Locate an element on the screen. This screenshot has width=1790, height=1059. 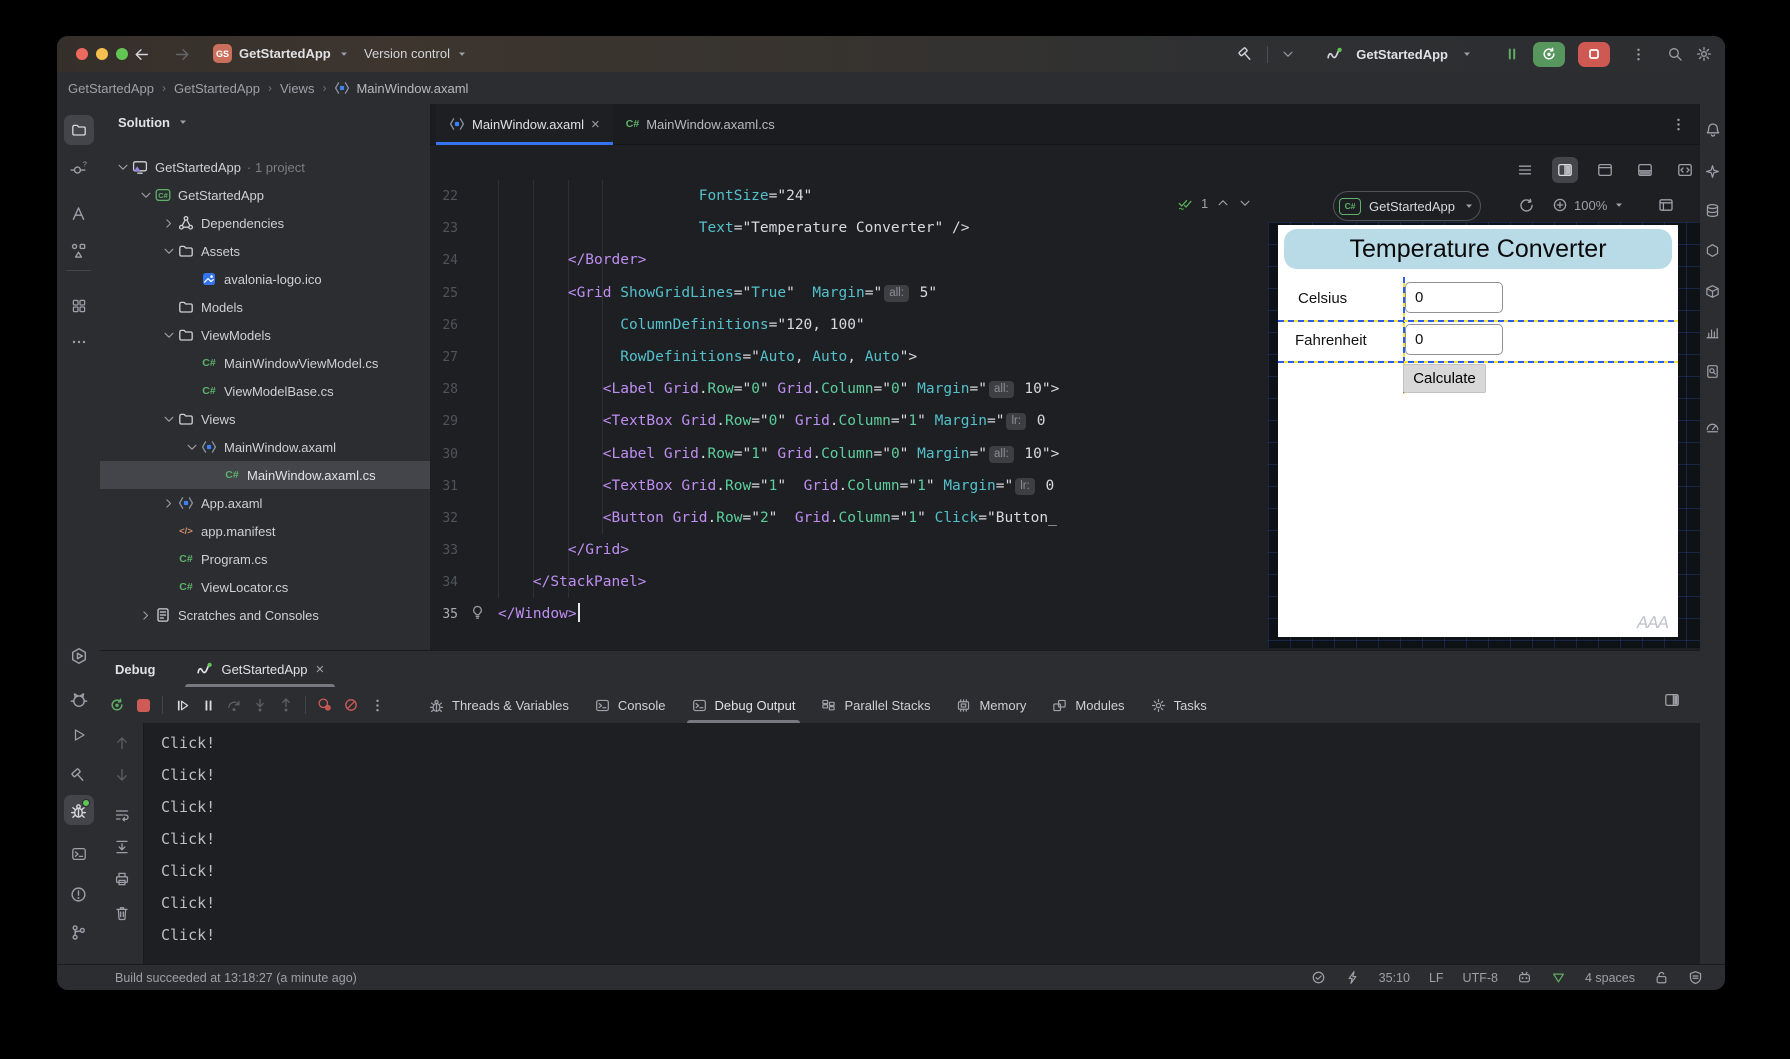
debug-session-tab: GetStartedApp × is located at coordinates (260, 669).